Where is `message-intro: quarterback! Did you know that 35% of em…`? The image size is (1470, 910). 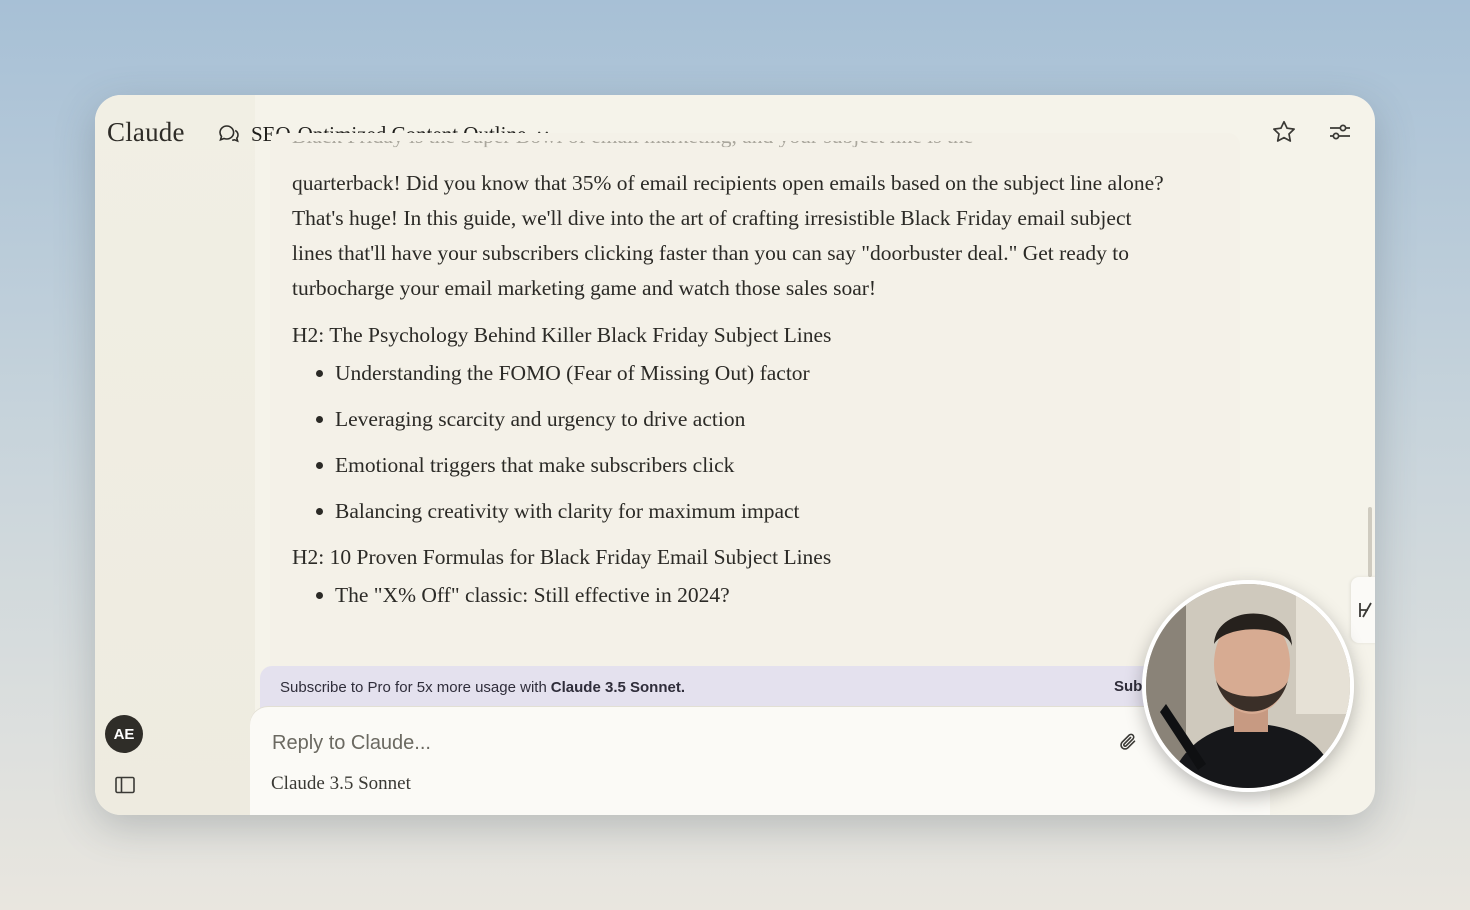 message-intro: quarterback! Did you know that 35% of em… is located at coordinates (728, 235).